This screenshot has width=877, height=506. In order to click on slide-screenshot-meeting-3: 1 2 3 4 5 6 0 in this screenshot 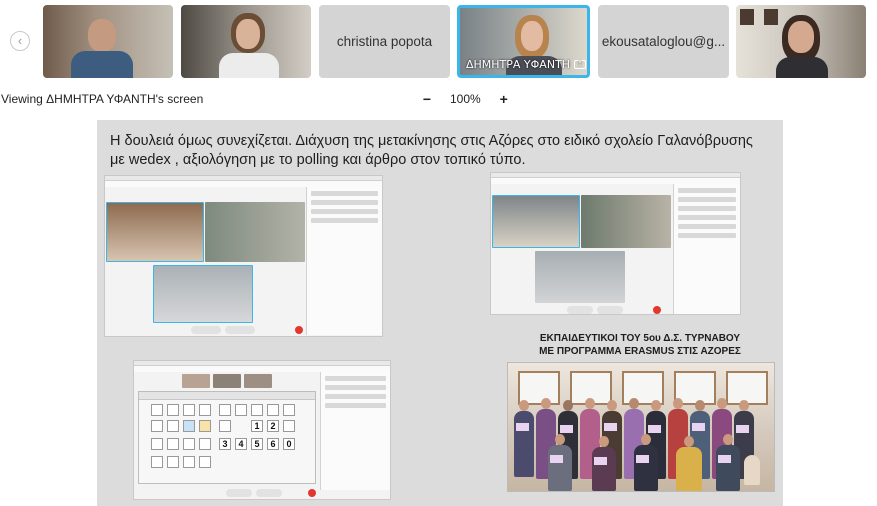, I will do `click(262, 430)`.